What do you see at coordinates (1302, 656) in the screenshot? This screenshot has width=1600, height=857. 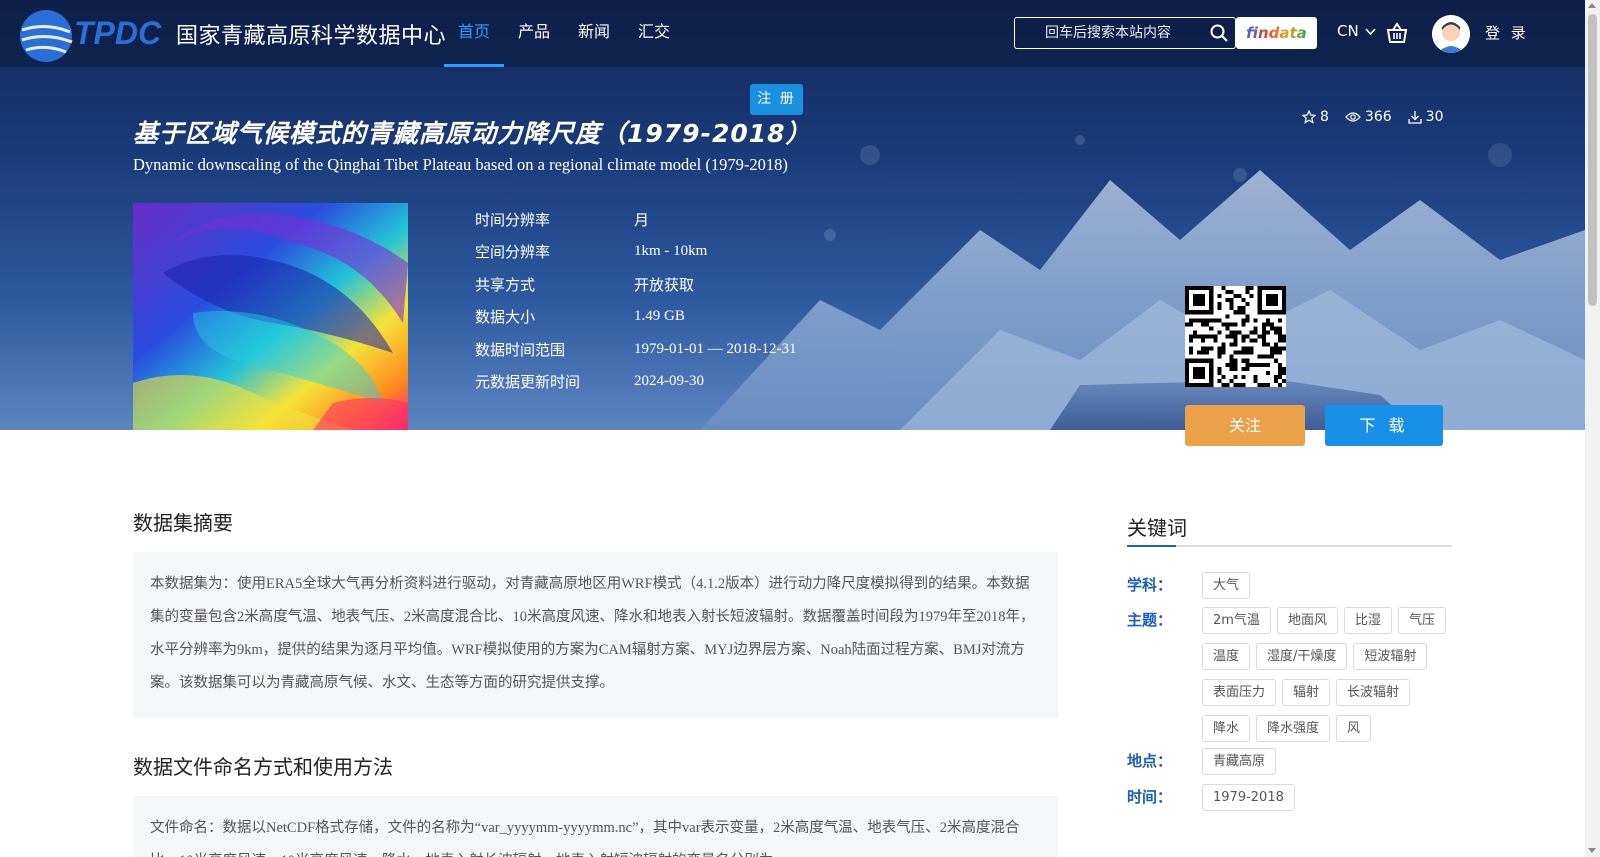 I see `keyword-tag: 湿度/干燥度` at bounding box center [1302, 656].